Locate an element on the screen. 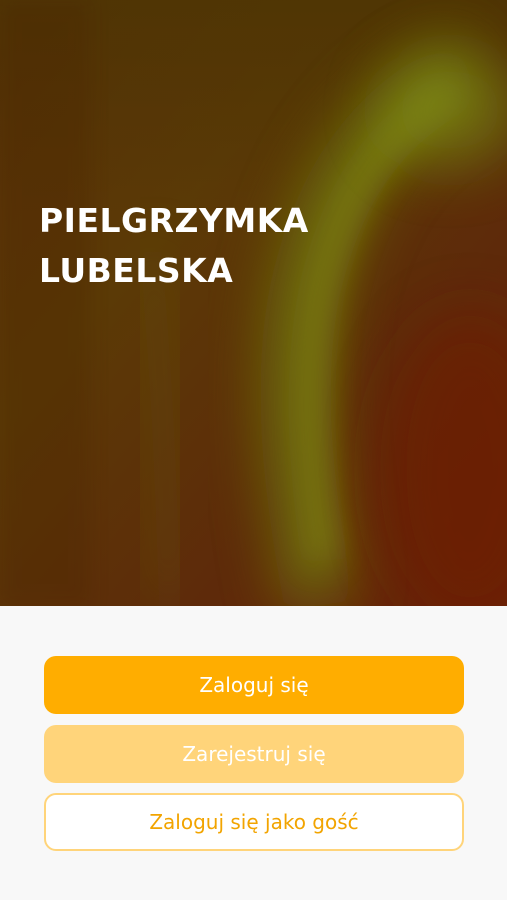  register-button: Zarejestruj się is located at coordinates (254, 754).